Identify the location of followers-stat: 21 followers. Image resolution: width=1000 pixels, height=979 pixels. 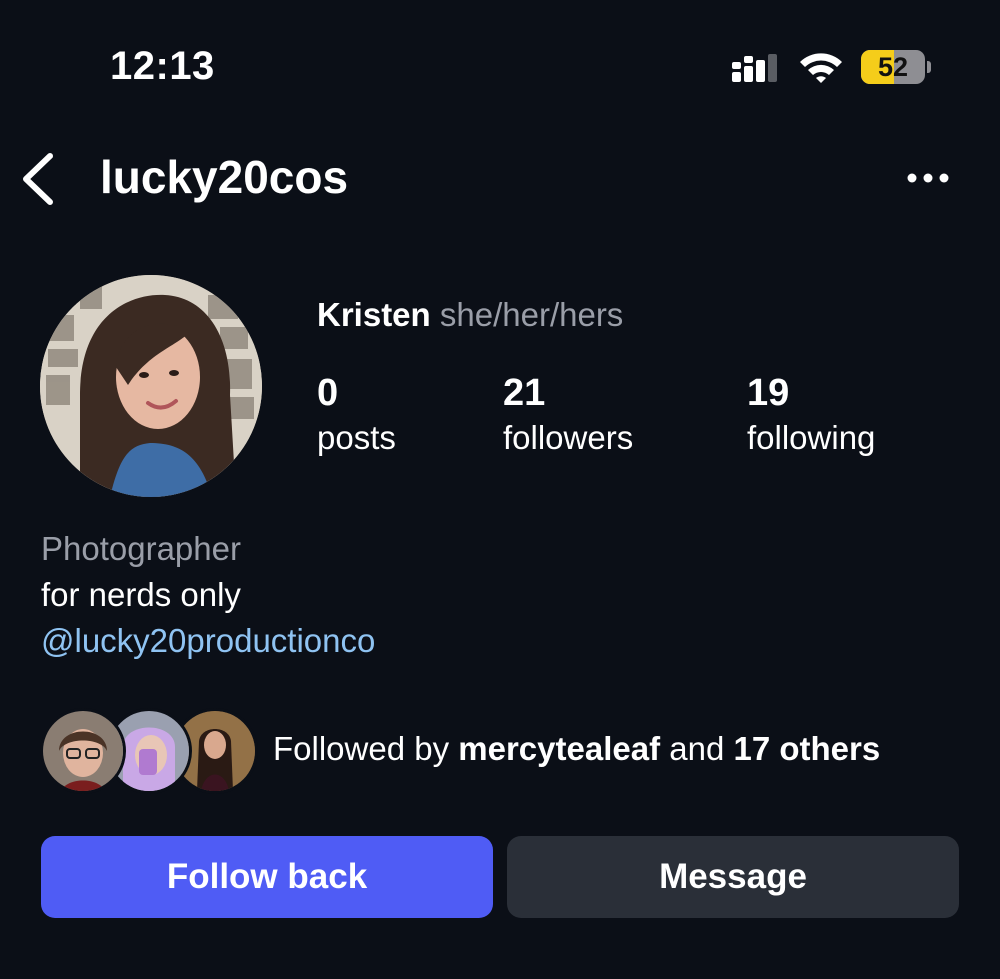
(568, 416).